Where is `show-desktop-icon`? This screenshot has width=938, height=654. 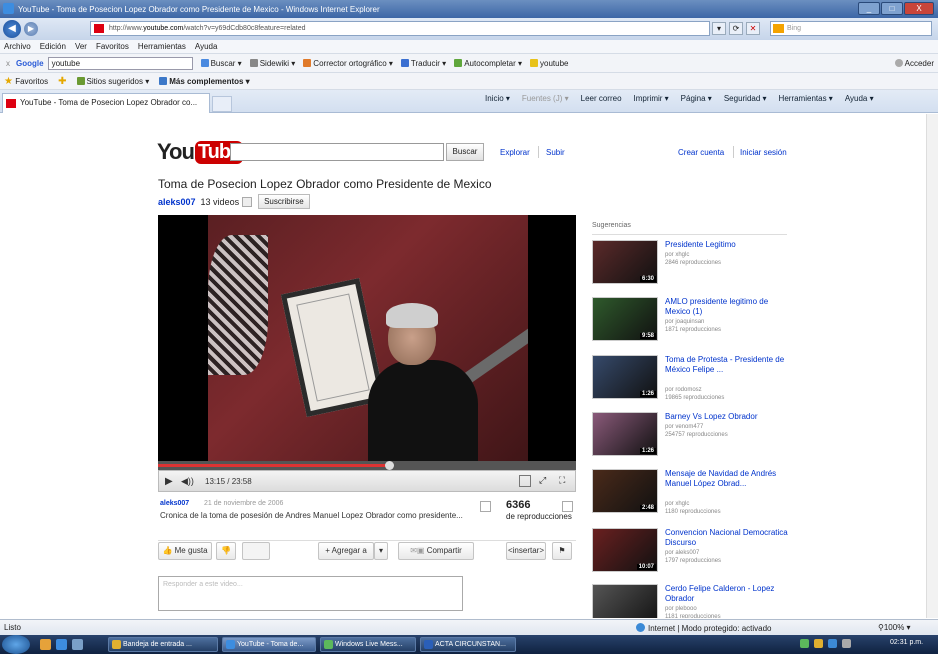 show-desktop-icon is located at coordinates (45, 644).